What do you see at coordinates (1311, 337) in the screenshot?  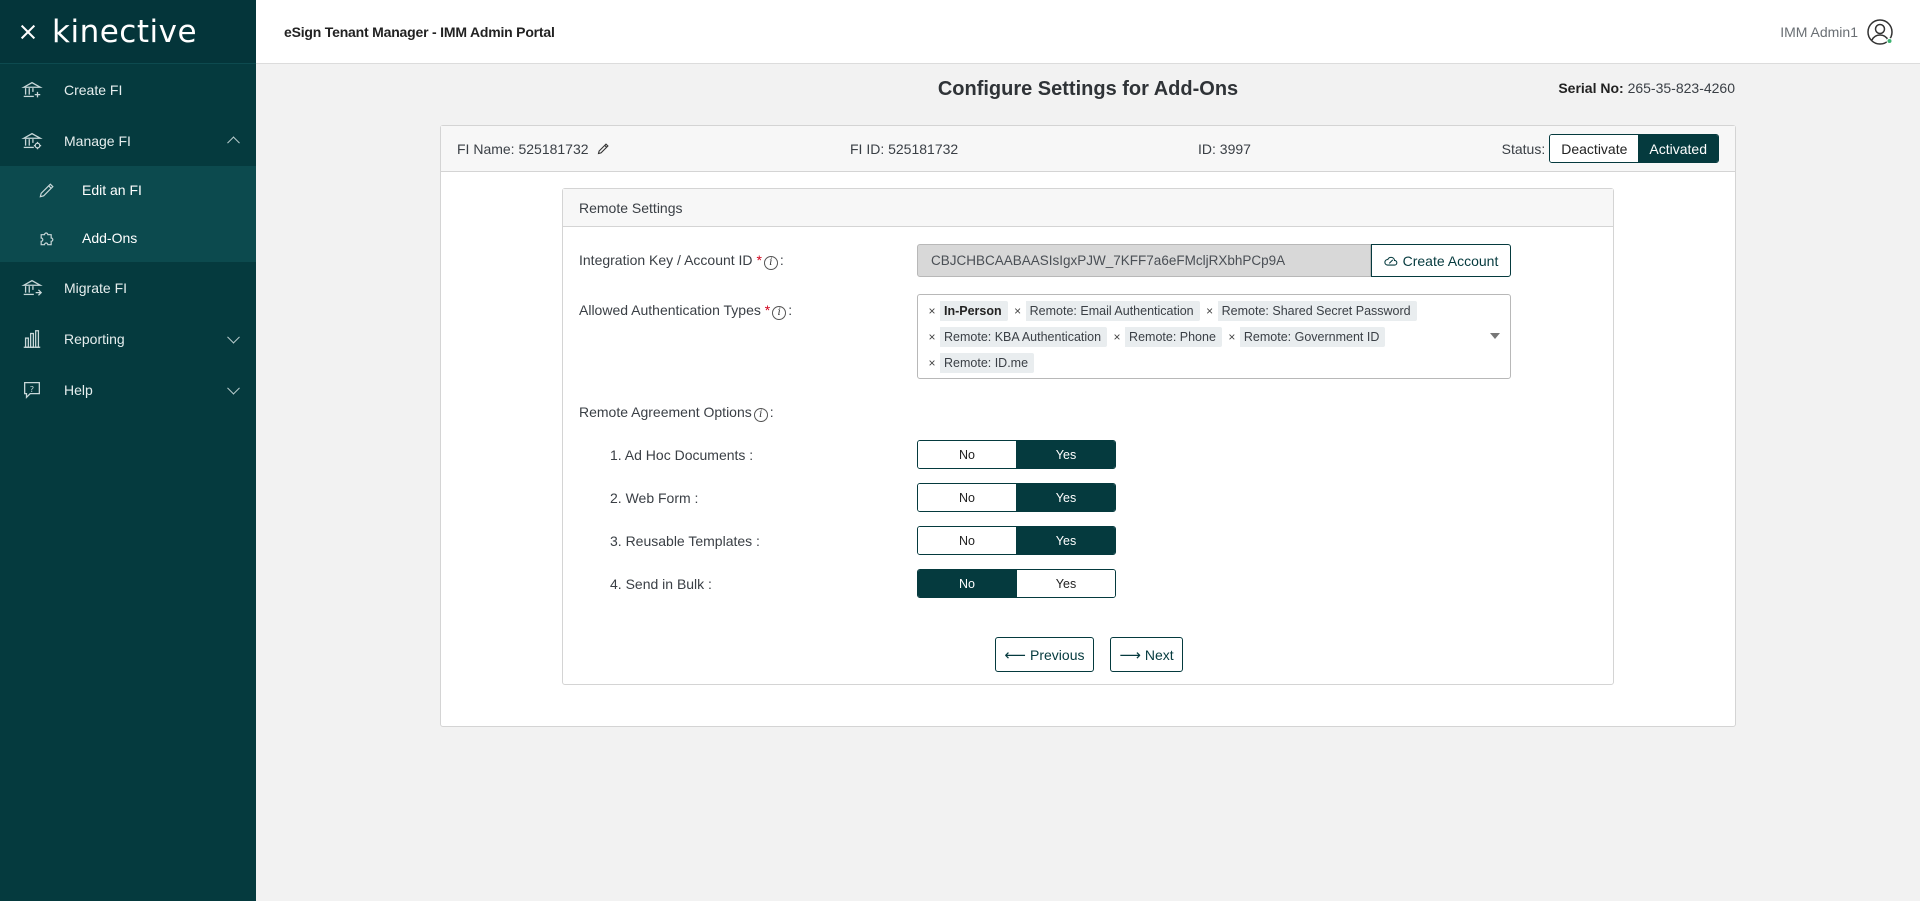 I see `chip-label: Remote: Government ID` at bounding box center [1311, 337].